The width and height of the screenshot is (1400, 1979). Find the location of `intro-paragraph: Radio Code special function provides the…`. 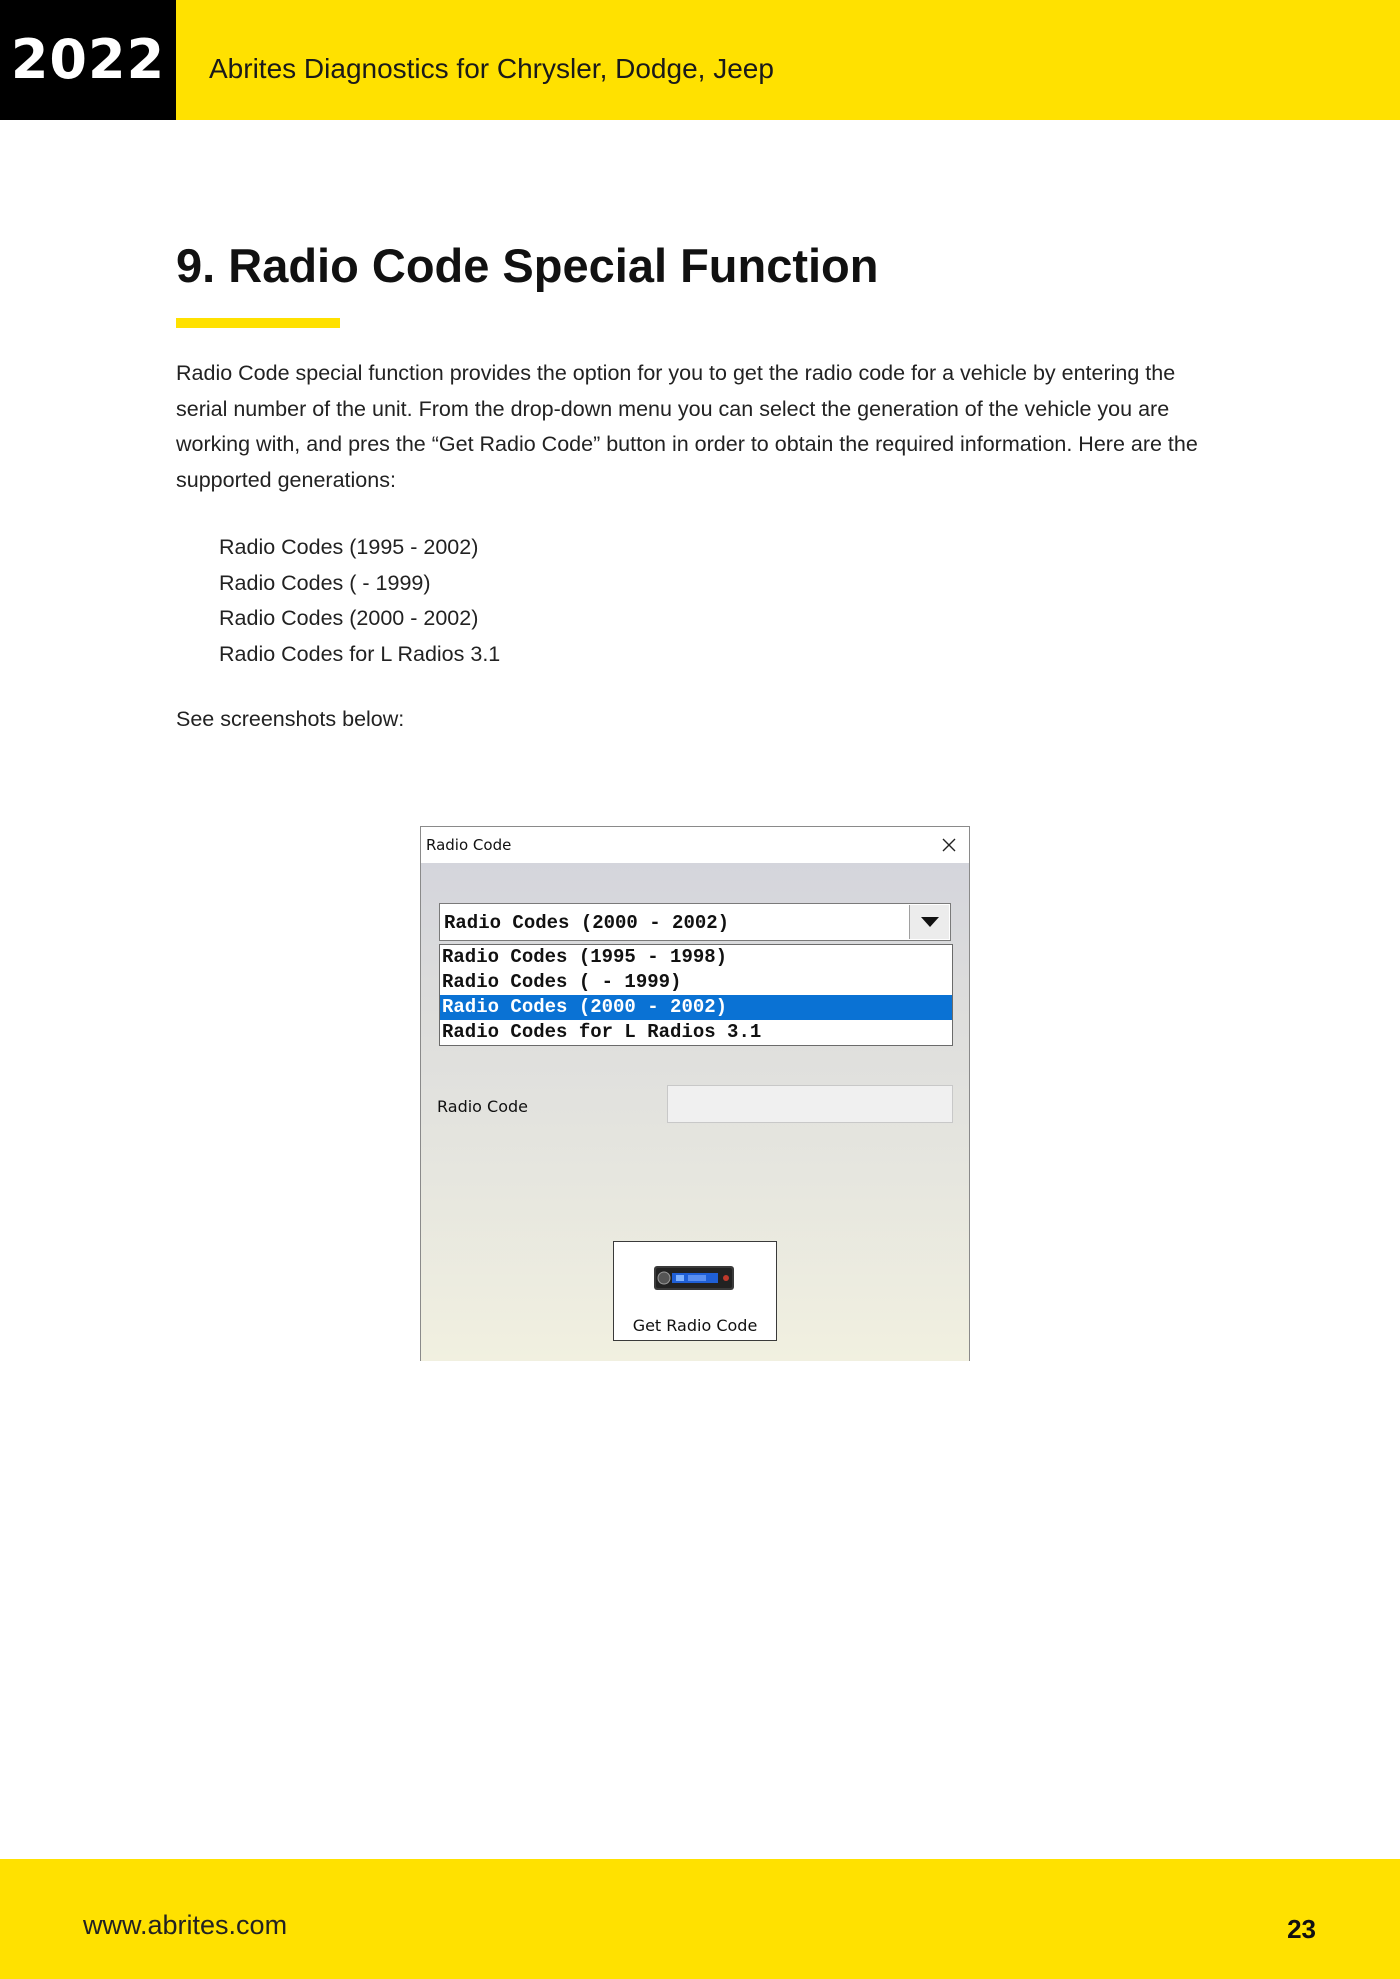

intro-paragraph: Radio Code special function provides the… is located at coordinates (687, 426).